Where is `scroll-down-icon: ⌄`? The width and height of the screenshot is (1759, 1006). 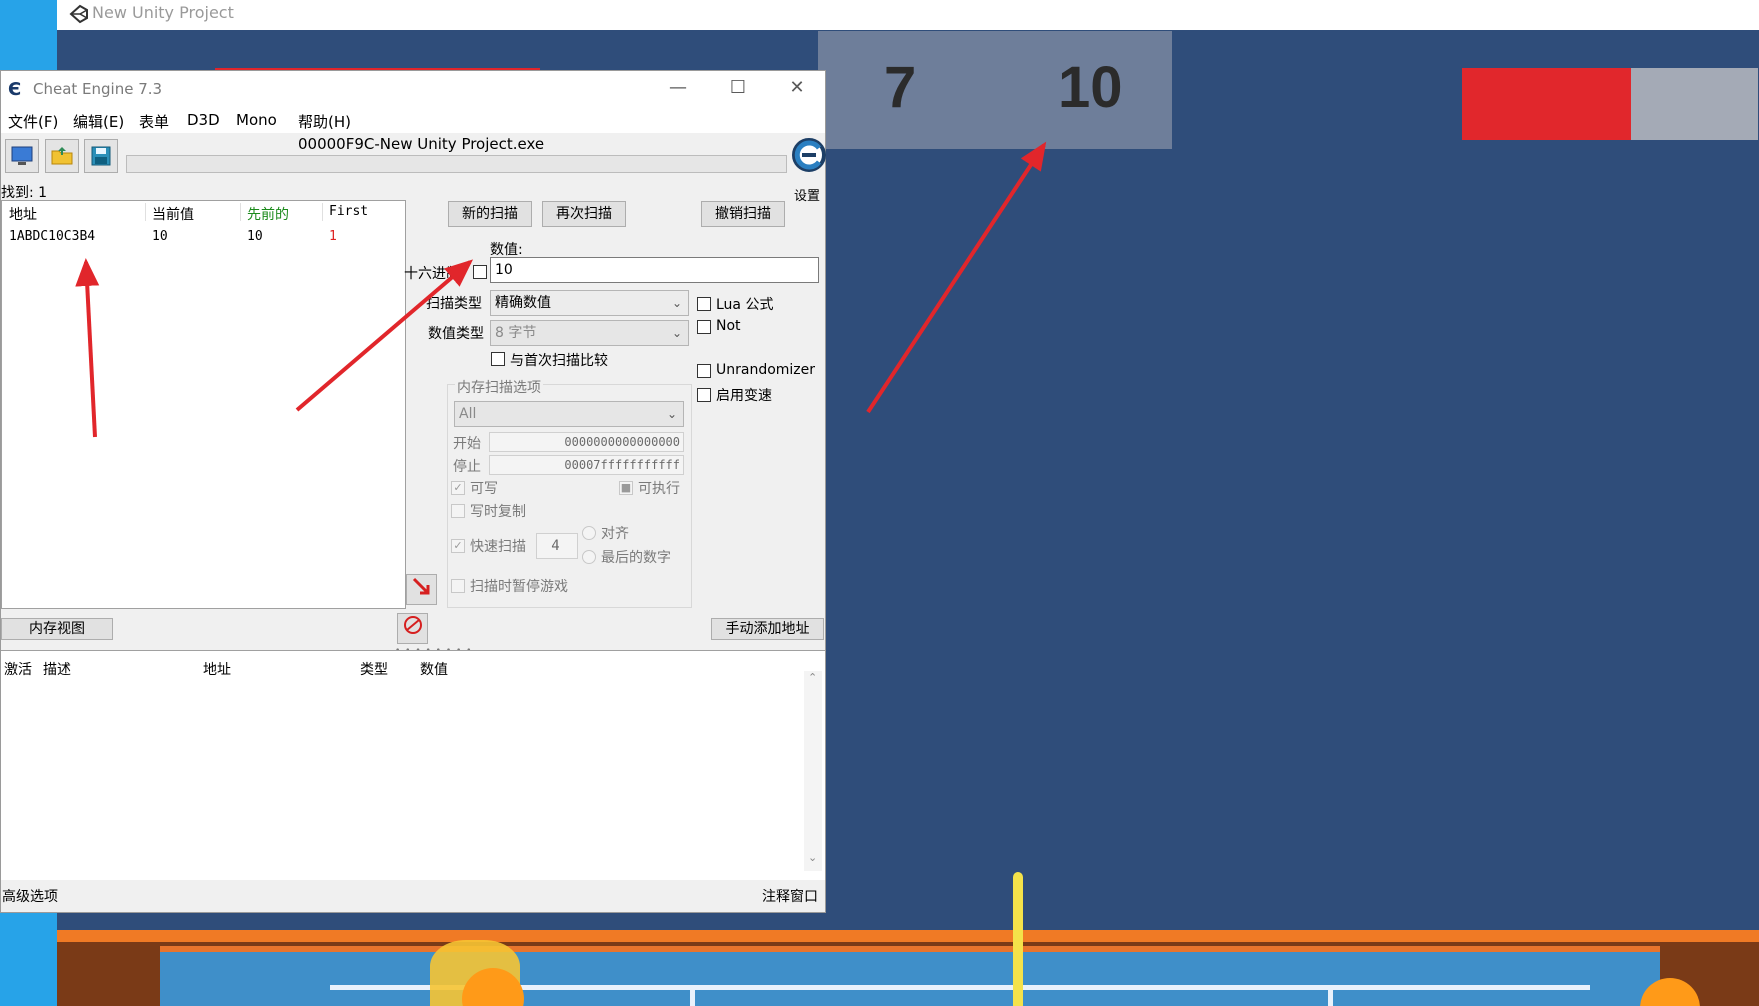
scroll-down-icon: ⌄ is located at coordinates (812, 857).